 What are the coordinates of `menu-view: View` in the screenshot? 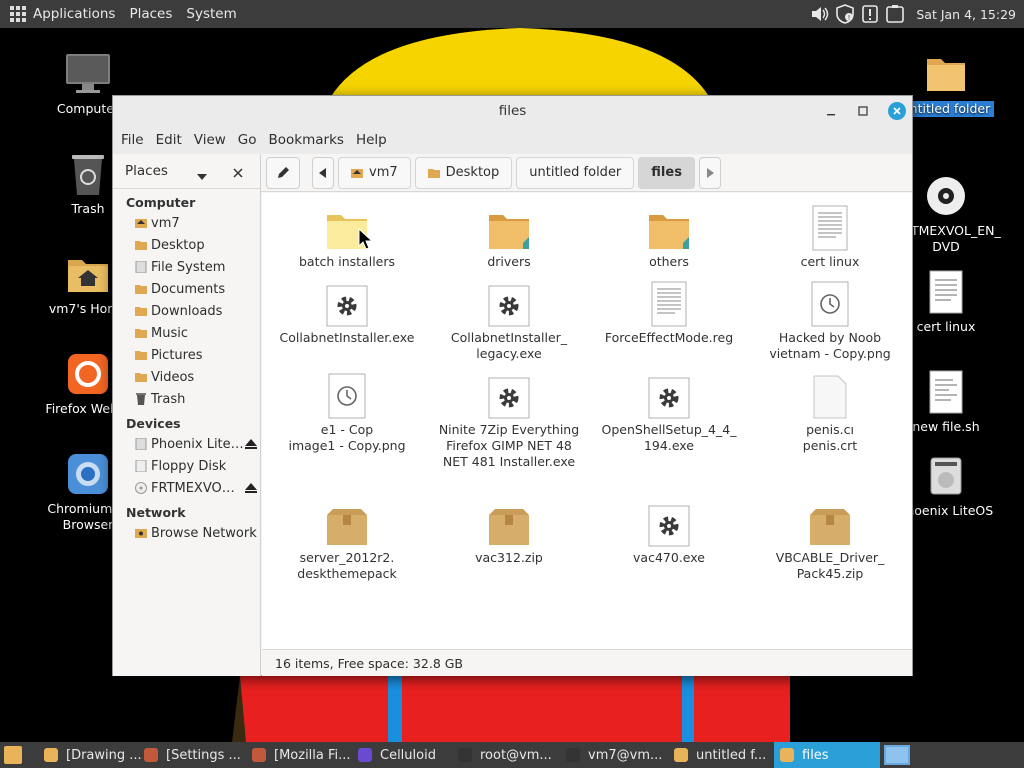 It's located at (210, 140).